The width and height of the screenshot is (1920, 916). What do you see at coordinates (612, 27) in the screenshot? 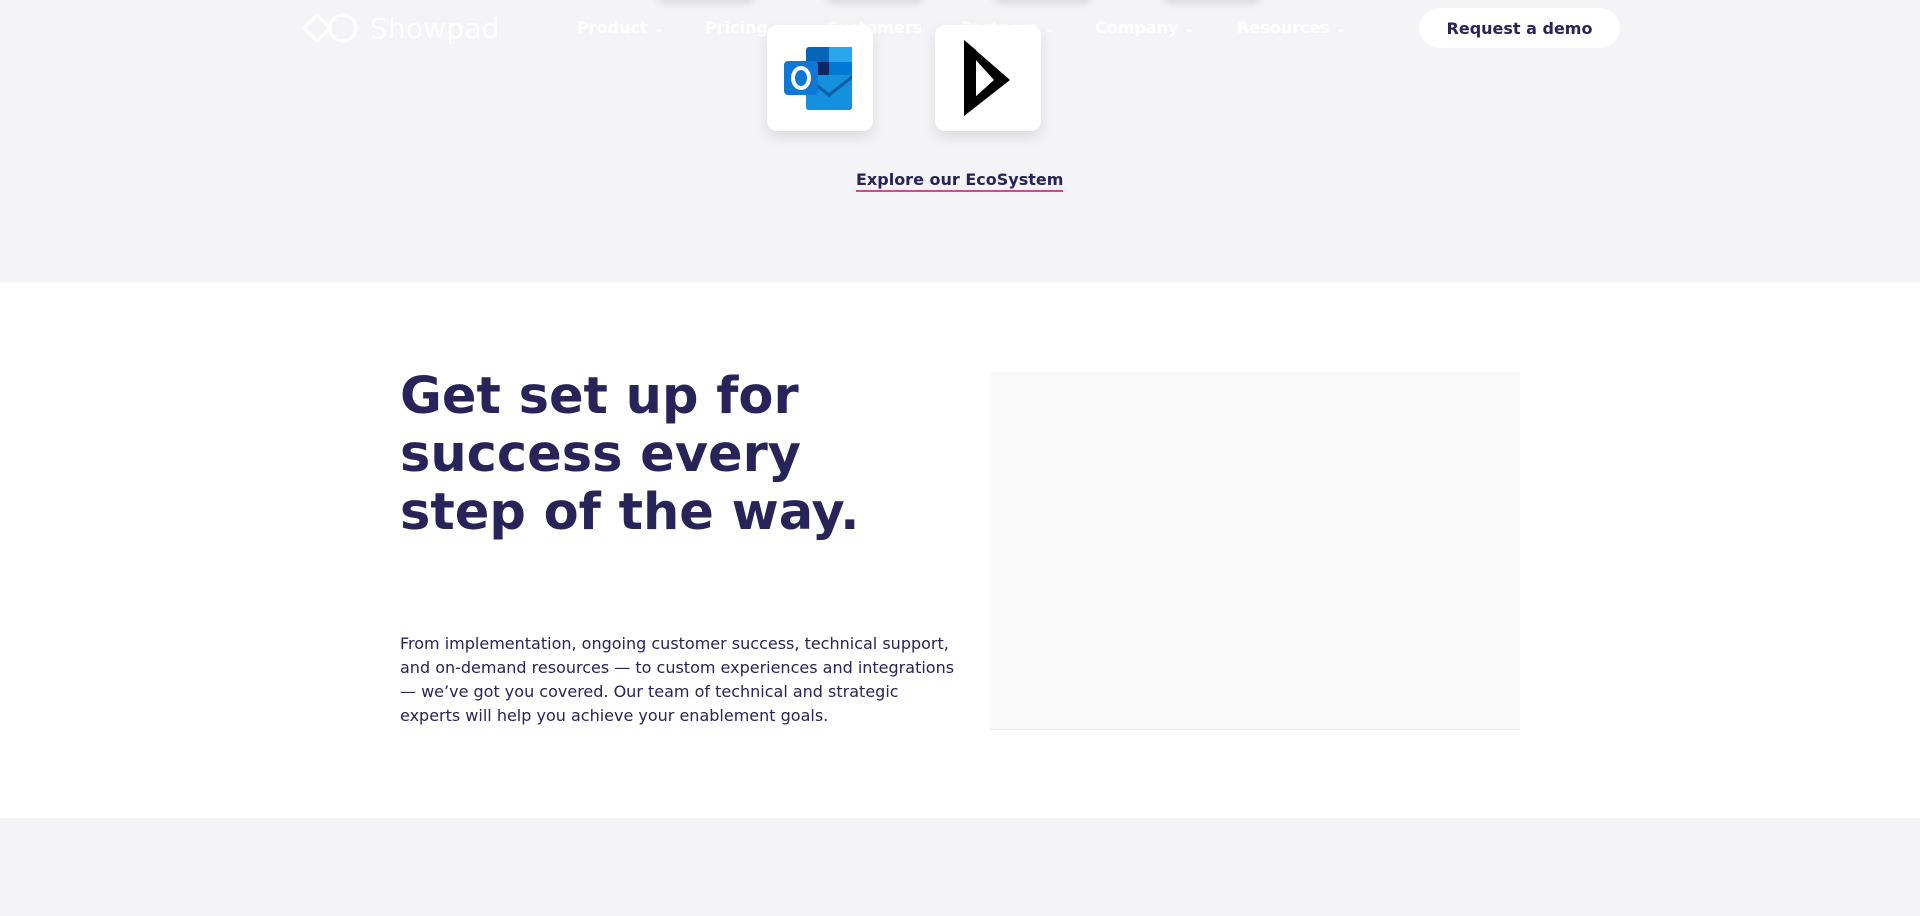
I see `nav-item-label: Product` at bounding box center [612, 27].